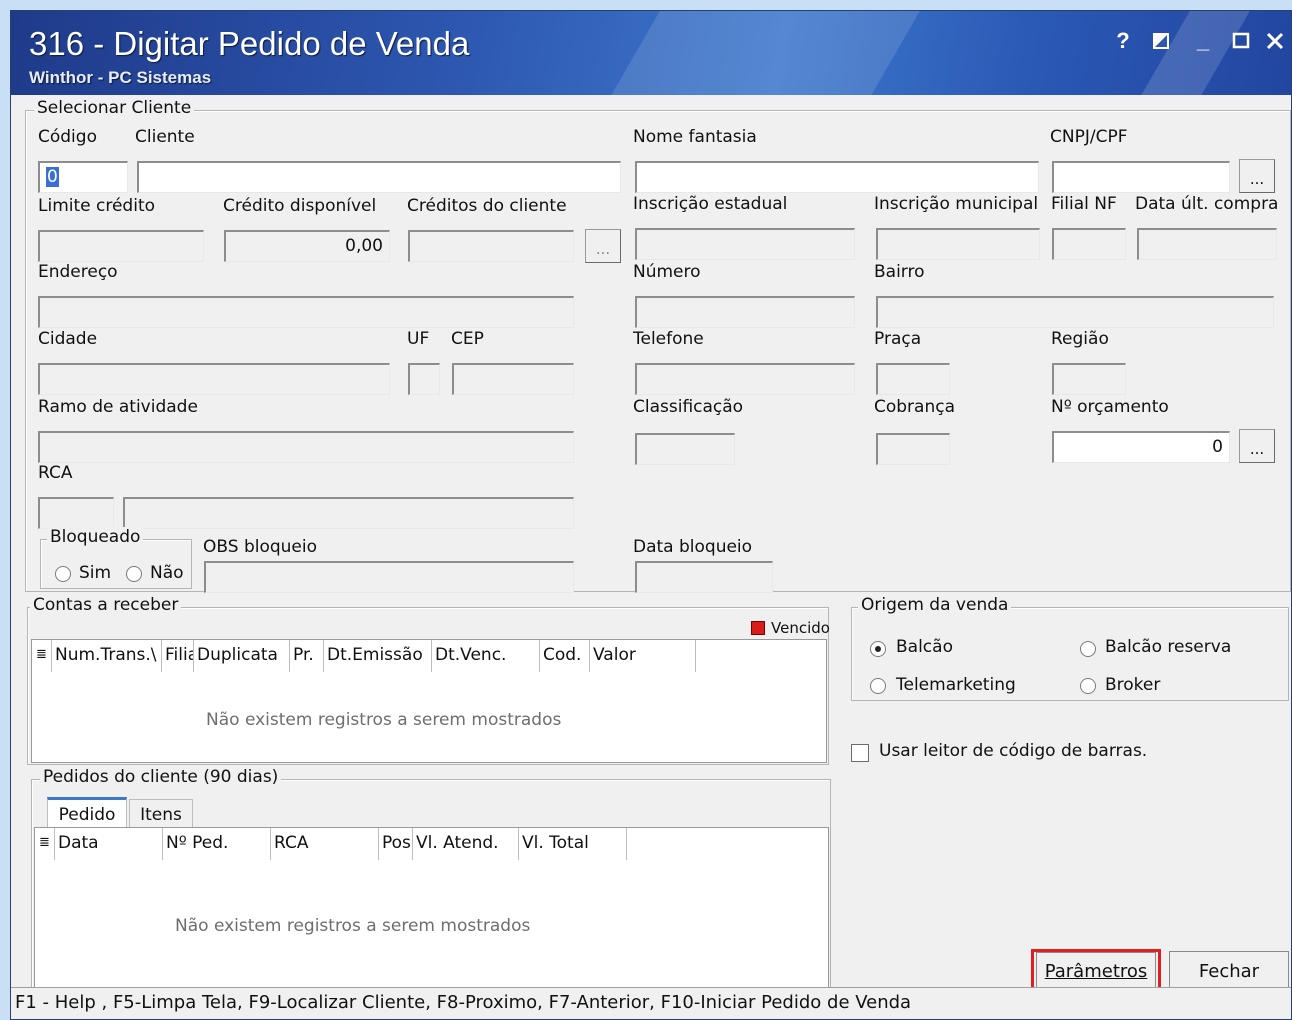  What do you see at coordinates (1089, 244) in the screenshot?
I see `filial-nf-field` at bounding box center [1089, 244].